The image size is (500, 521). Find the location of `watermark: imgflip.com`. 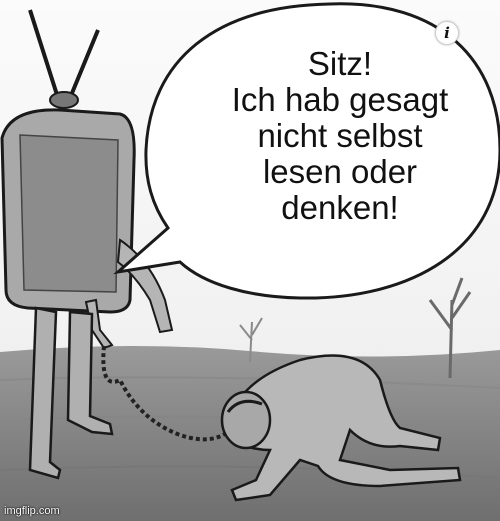

watermark: imgflip.com is located at coordinates (32, 511).